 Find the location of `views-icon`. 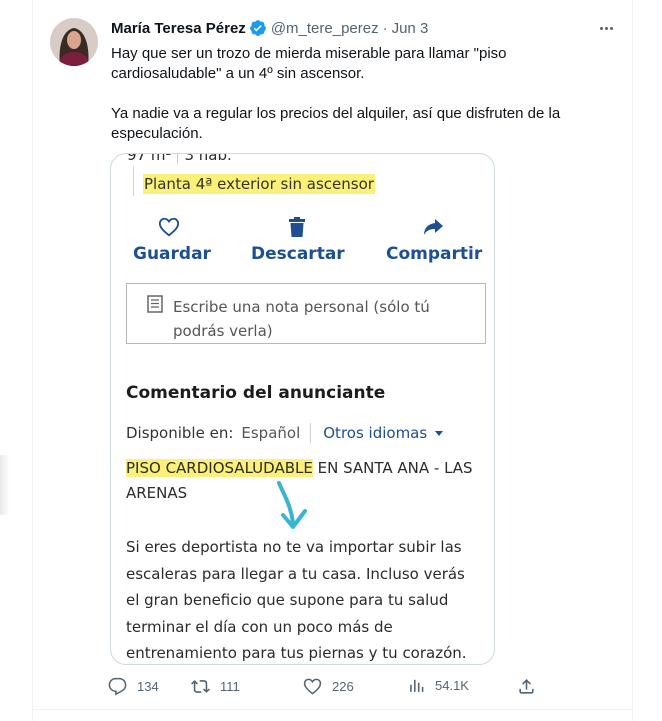

views-icon is located at coordinates (417, 685).